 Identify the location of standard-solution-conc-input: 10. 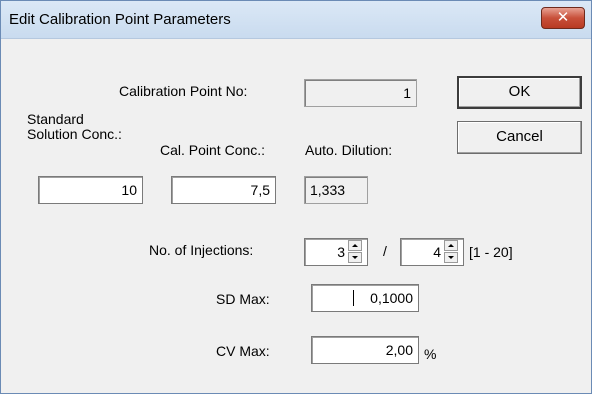
(90, 190).